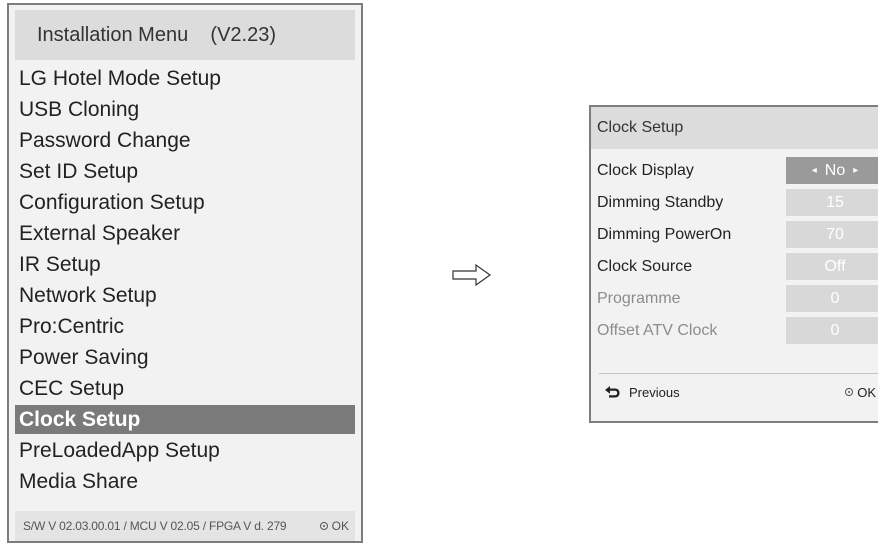 Image resolution: width=878 pixels, height=548 pixels. I want to click on setting-value: ◂ No ▸, so click(832, 170).